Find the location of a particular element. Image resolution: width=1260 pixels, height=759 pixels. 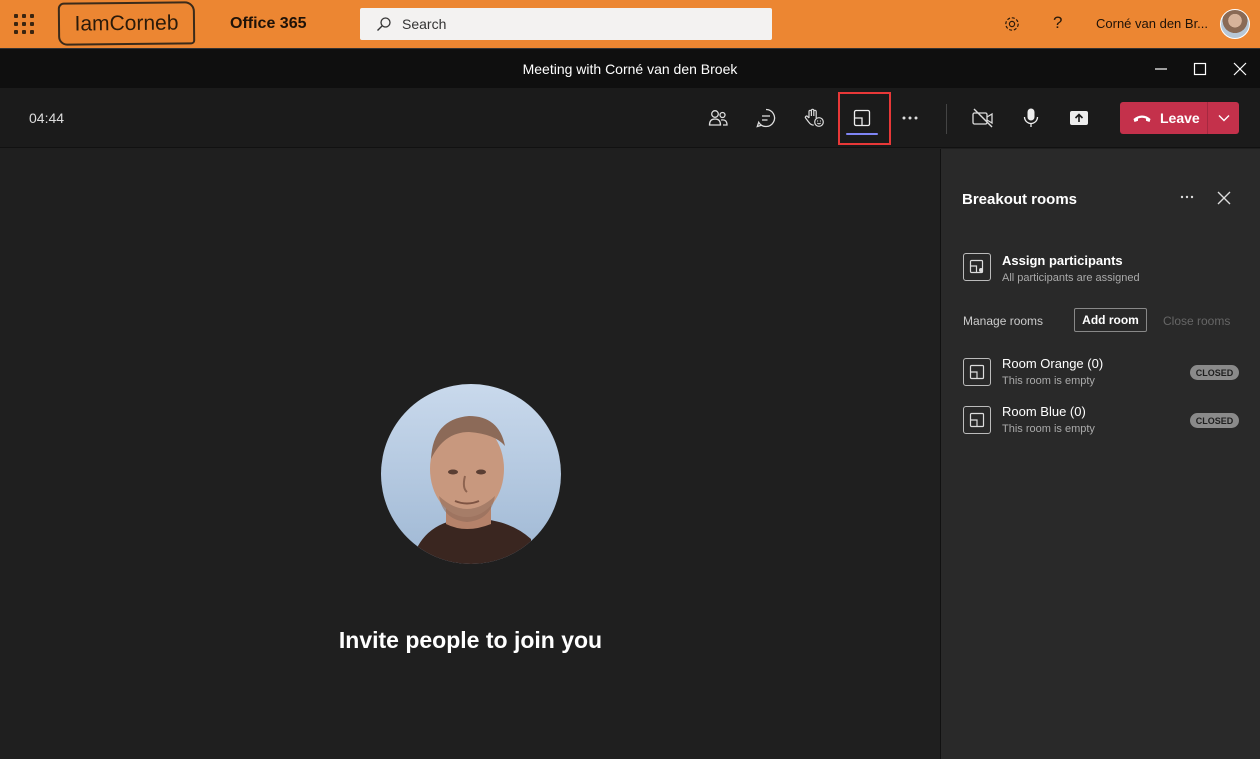

panel-close-icon is located at coordinates (1224, 200).